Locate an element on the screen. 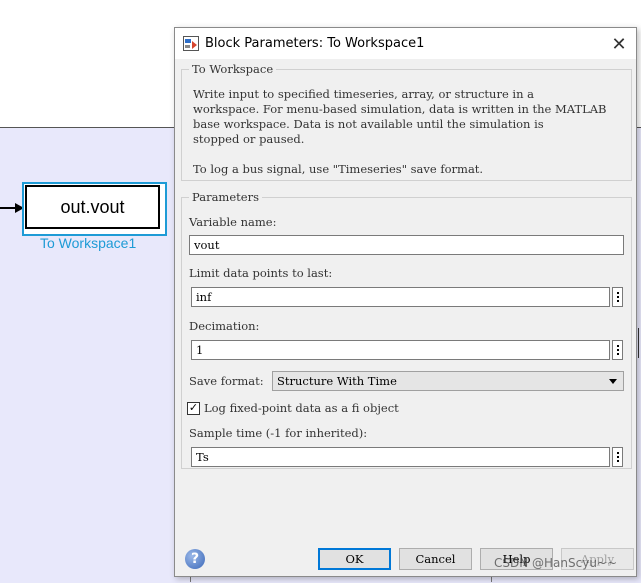 The width and height of the screenshot is (641, 583). block-text: out.vout is located at coordinates (92, 206).